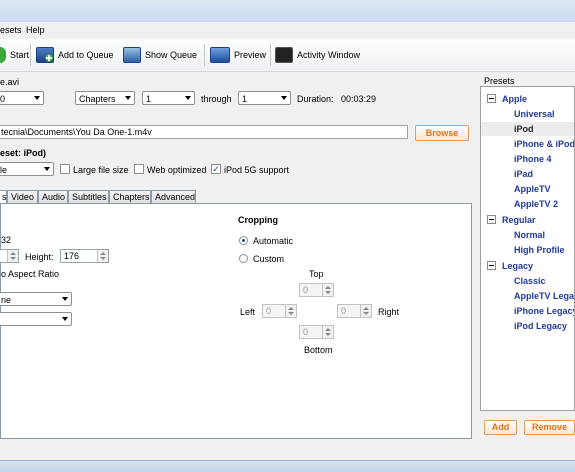 This screenshot has height=472, width=575. I want to click on container-value: le, so click(4, 170).